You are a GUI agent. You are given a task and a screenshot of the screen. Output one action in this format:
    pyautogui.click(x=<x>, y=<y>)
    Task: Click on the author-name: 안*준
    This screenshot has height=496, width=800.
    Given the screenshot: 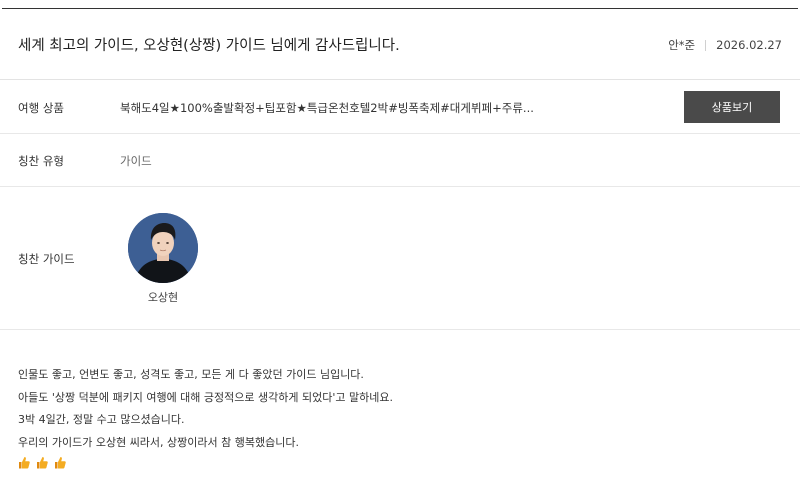 What is the action you would take?
    pyautogui.click(x=682, y=45)
    